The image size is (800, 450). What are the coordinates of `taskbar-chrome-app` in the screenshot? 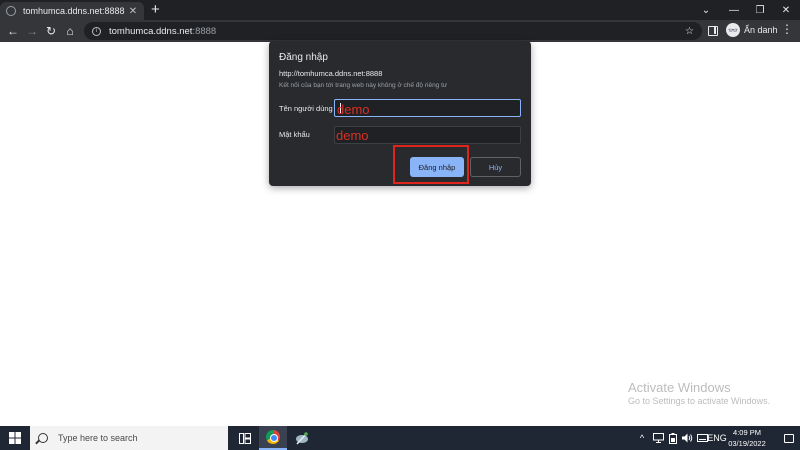 It's located at (273, 438).